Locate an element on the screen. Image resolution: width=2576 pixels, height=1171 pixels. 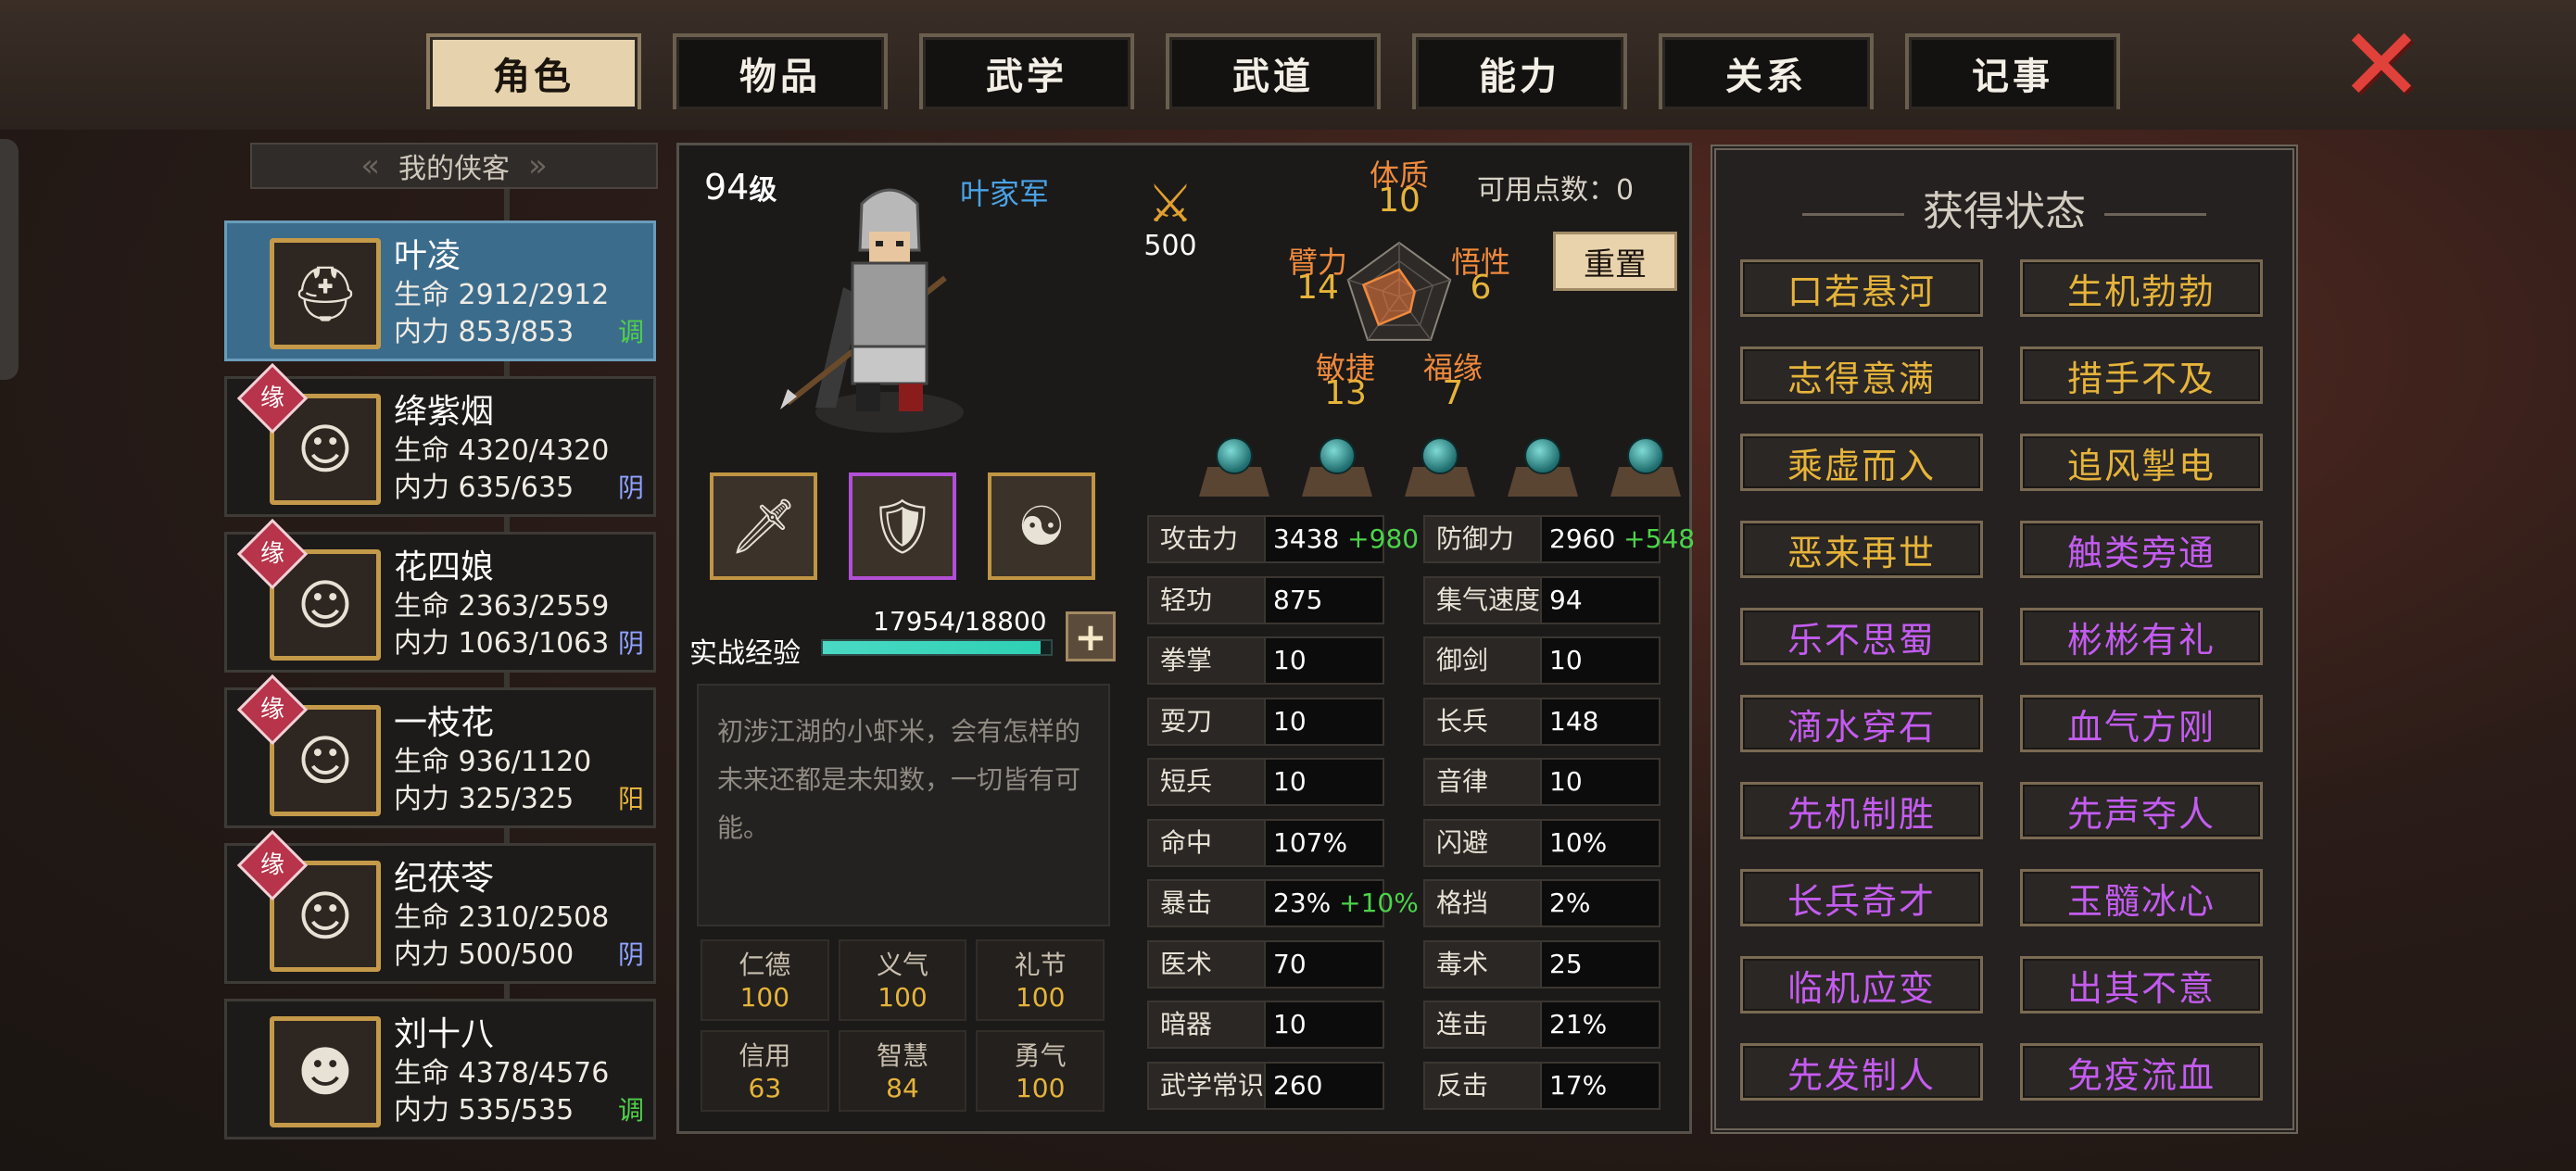
tab-2: 武学 is located at coordinates (1026, 71).